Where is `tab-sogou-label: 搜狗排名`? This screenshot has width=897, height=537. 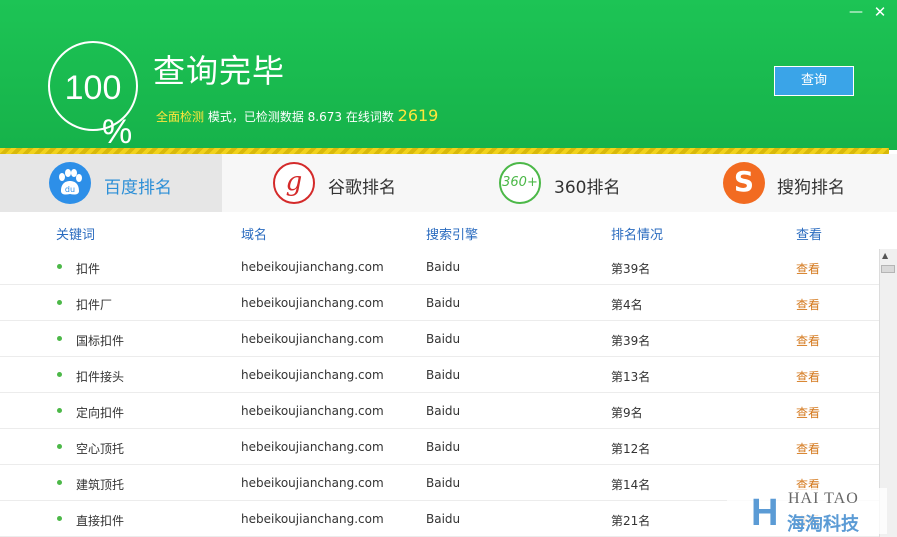
tab-sogou-label: 搜狗排名 is located at coordinates (811, 188).